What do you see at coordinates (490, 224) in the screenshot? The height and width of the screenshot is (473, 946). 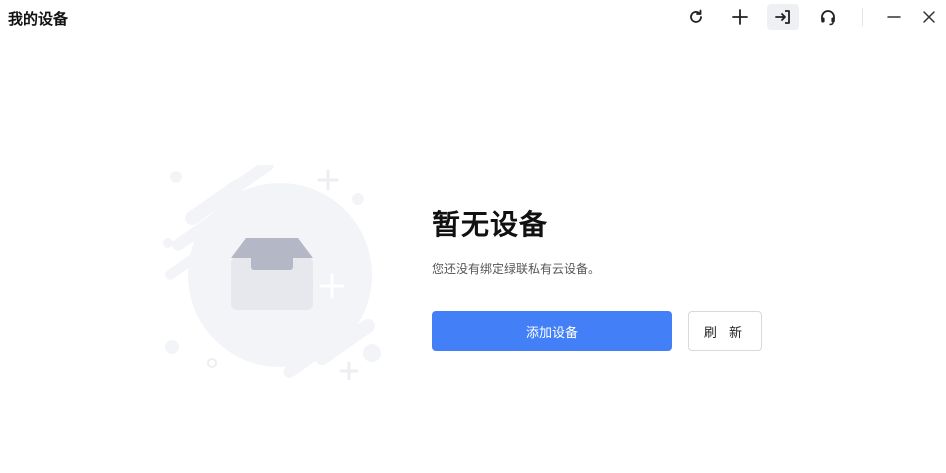 I see `empty-state-title: 暂无设备` at bounding box center [490, 224].